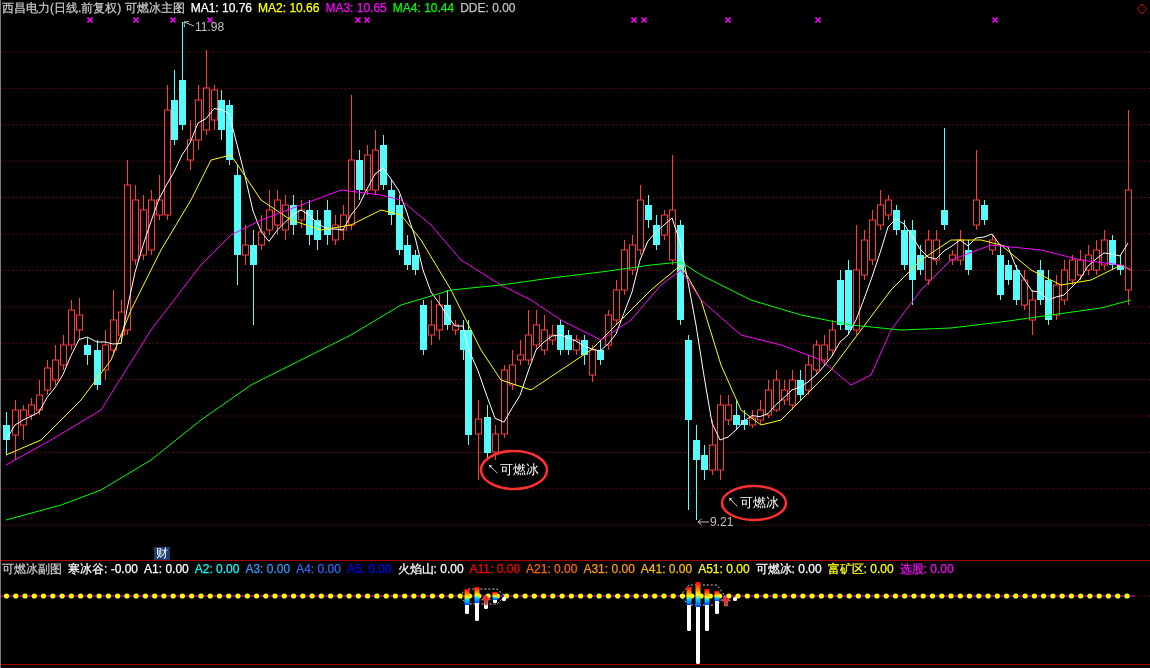  What do you see at coordinates (1142, 9) in the screenshot?
I see `diamond-icon` at bounding box center [1142, 9].